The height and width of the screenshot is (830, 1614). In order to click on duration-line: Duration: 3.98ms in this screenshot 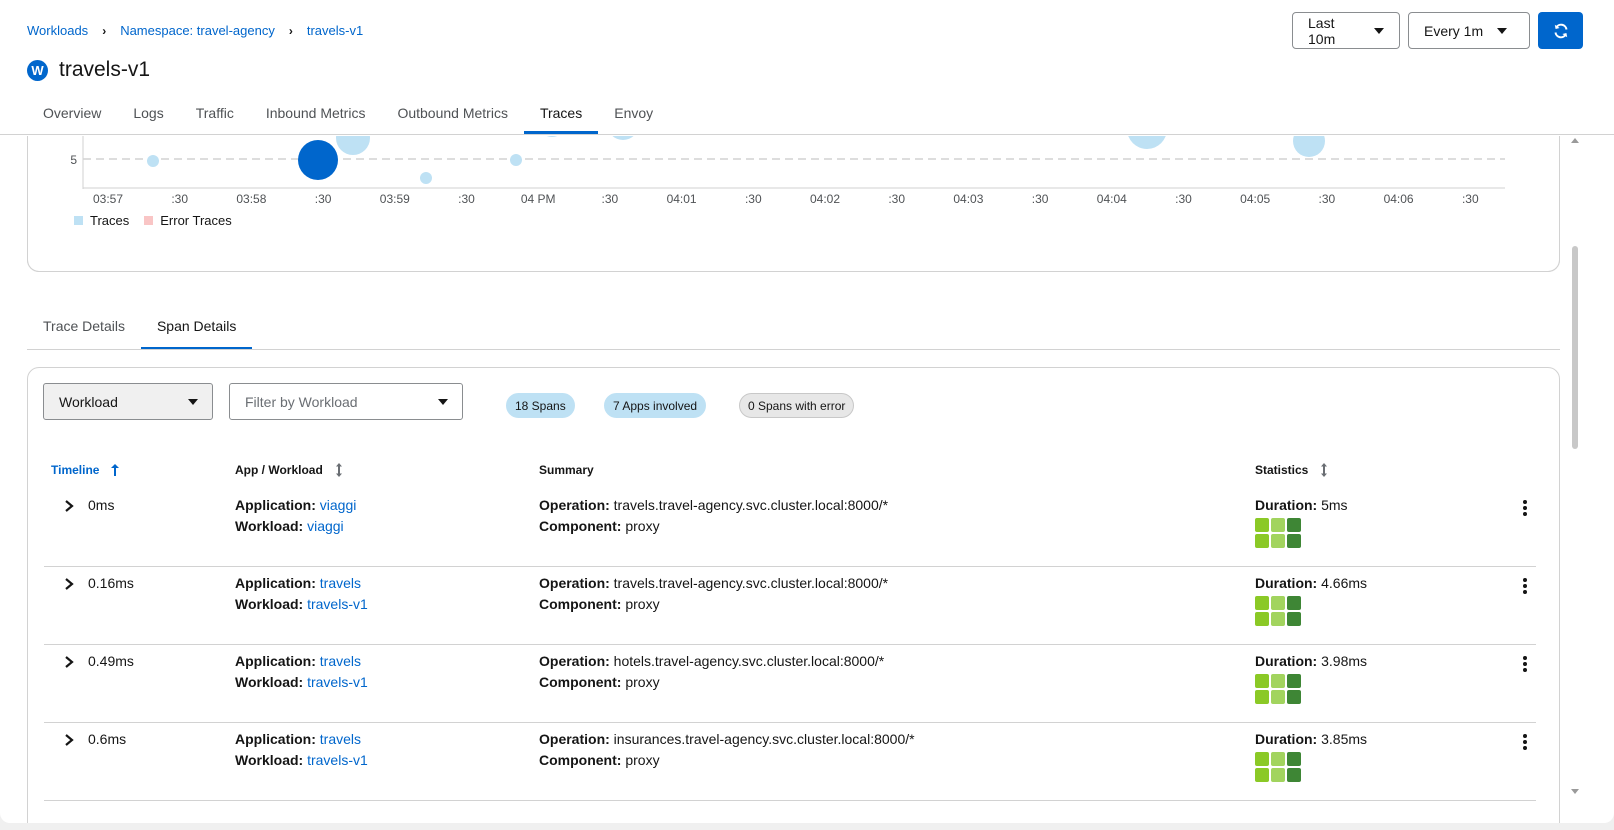, I will do `click(1311, 661)`.